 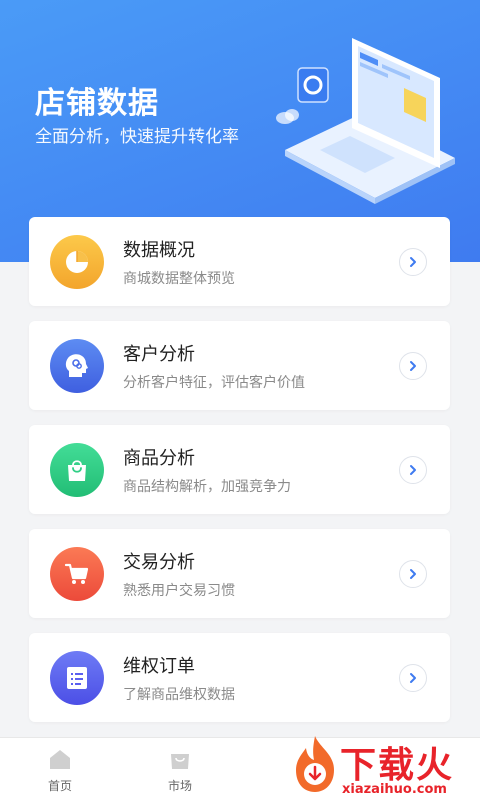 I want to click on bag-icon, so click(x=180, y=761).